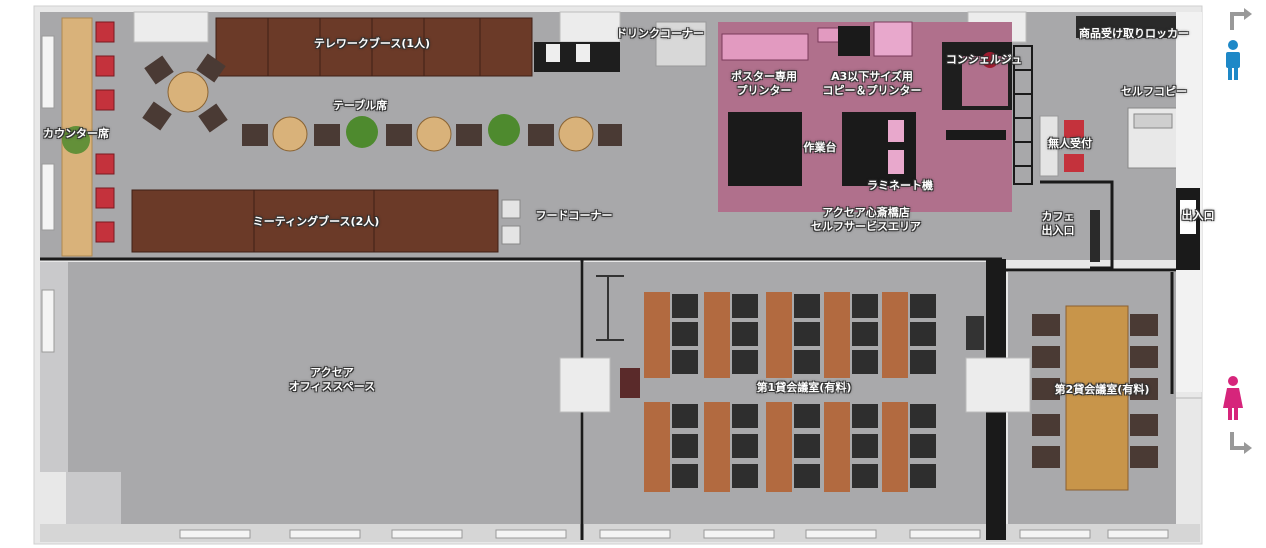 This screenshot has width=1266, height=548. I want to click on trash-can, so click(630, 383).